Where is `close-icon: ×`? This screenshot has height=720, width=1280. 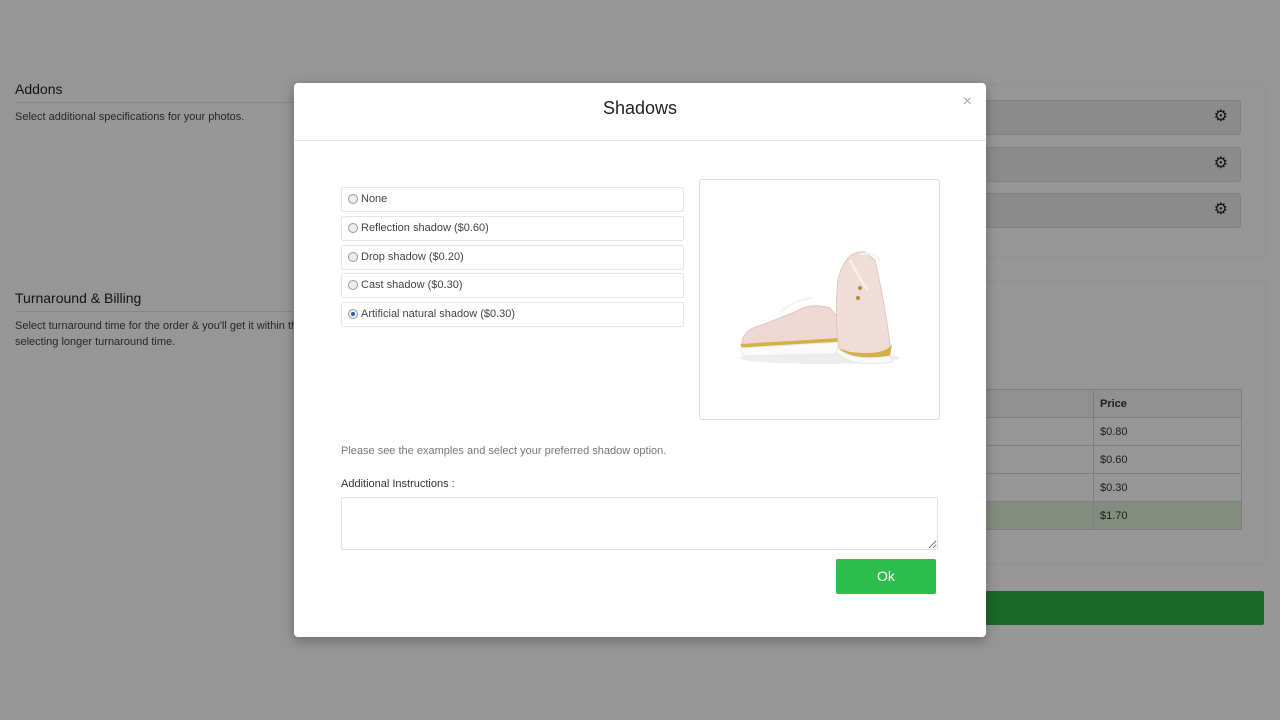 close-icon: × is located at coordinates (967, 102).